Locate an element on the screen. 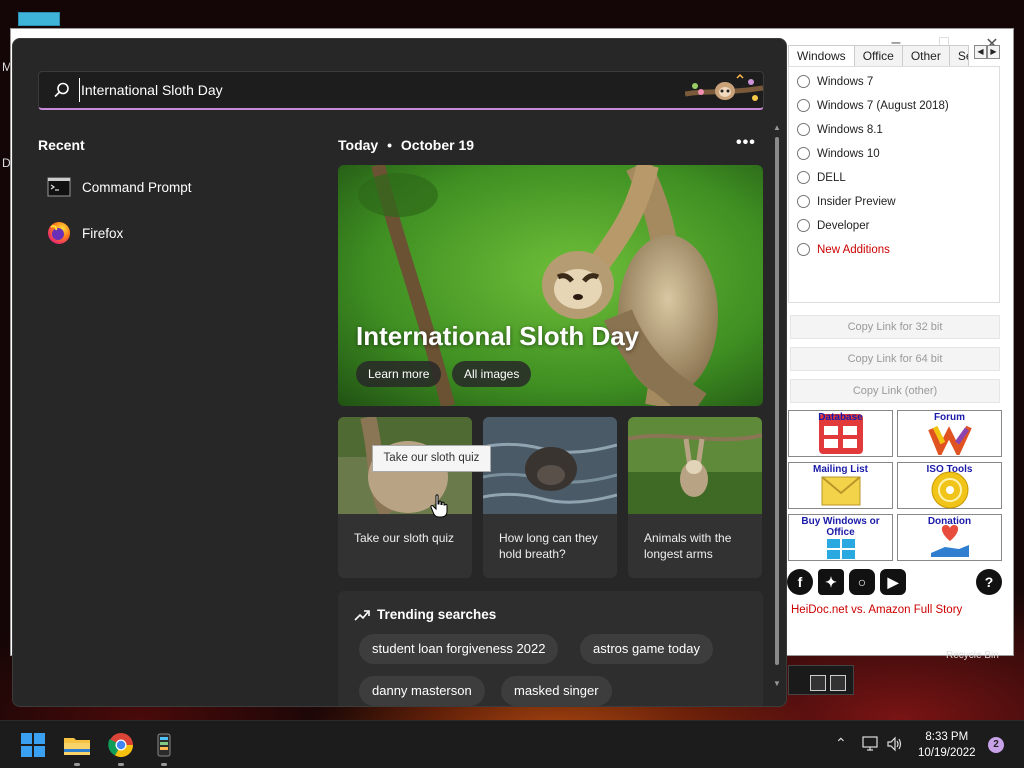  tile-label: Database is located at coordinates (840, 417).